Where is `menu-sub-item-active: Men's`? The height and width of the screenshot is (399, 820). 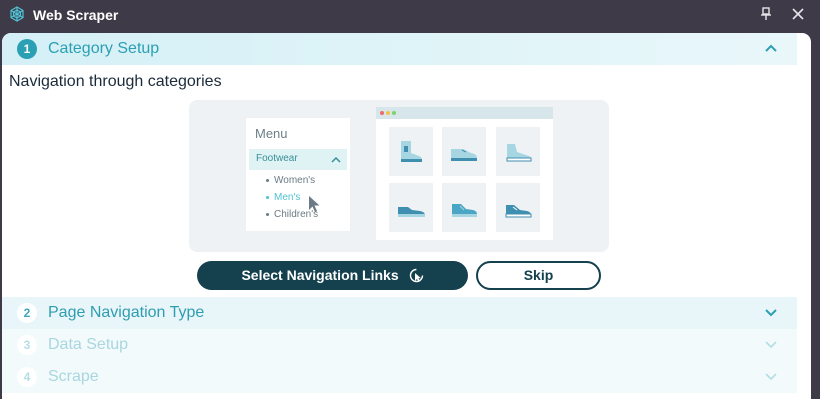 menu-sub-item-active: Men's is located at coordinates (283, 197).